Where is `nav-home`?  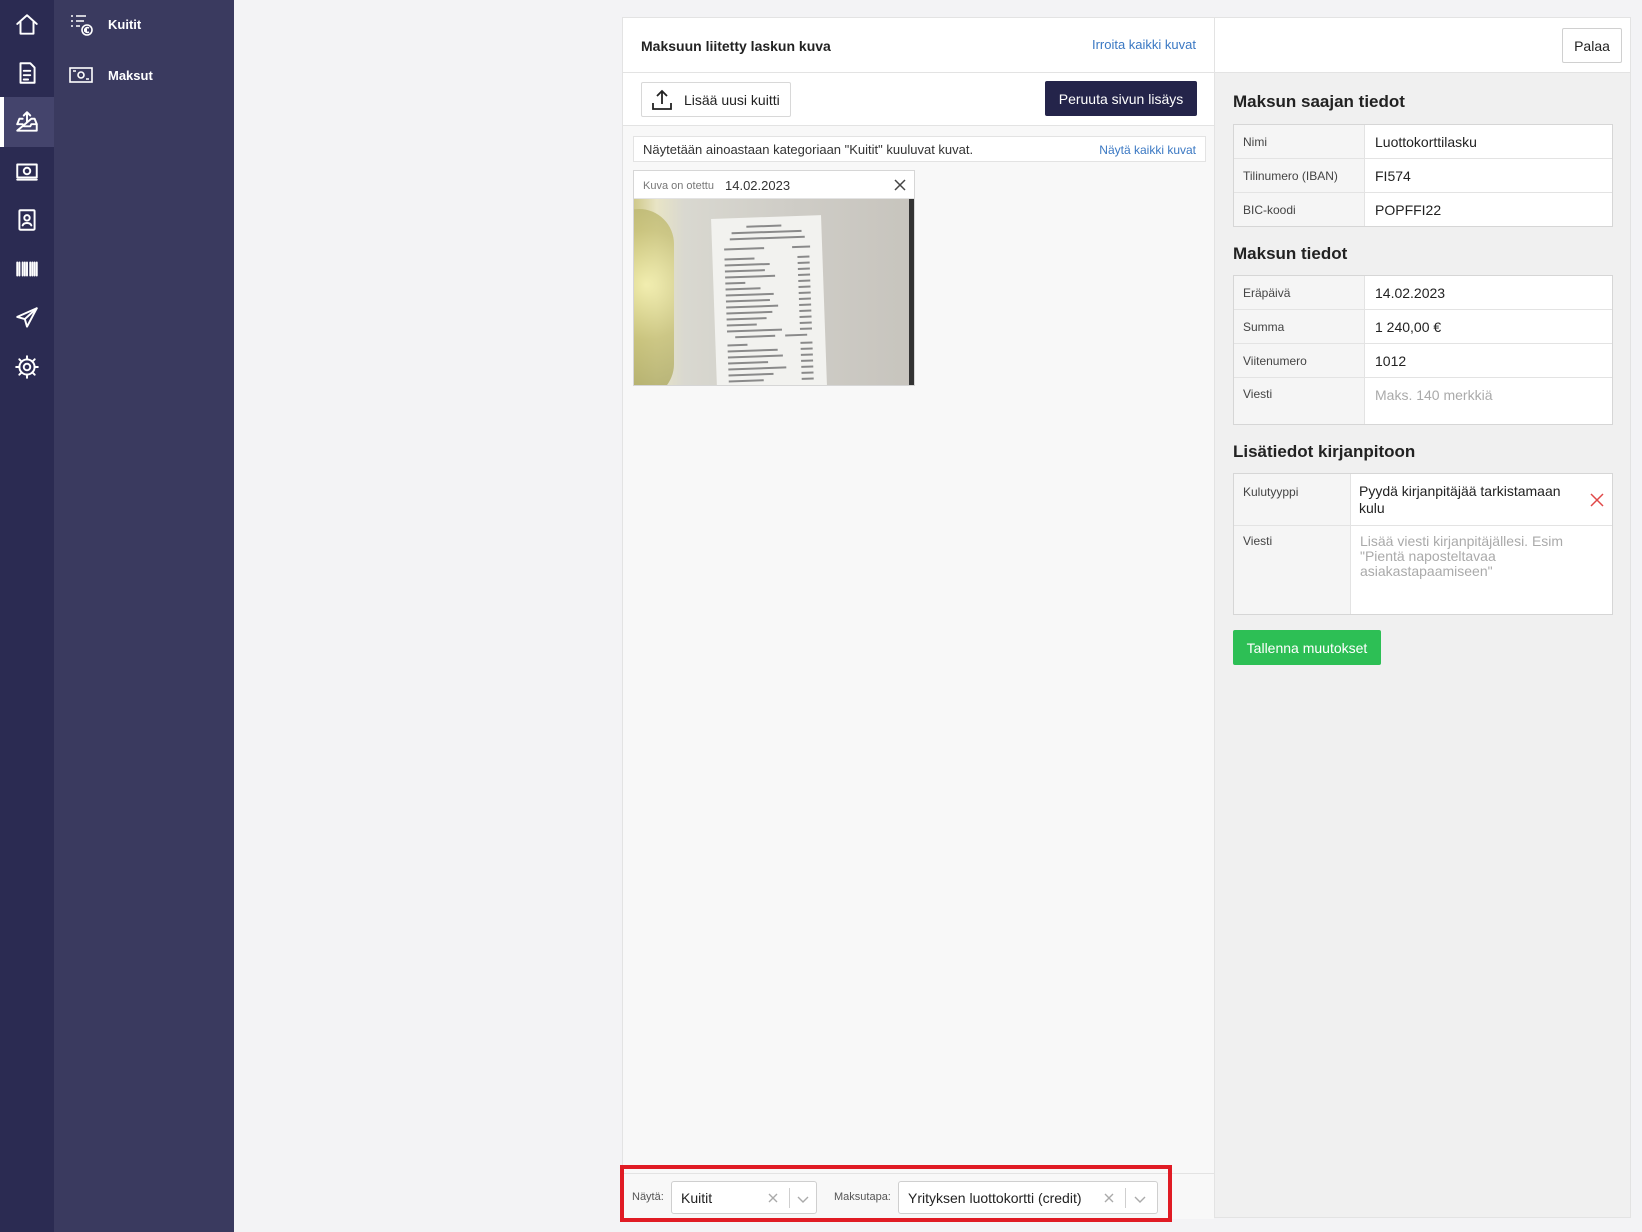
nav-home is located at coordinates (27, 25).